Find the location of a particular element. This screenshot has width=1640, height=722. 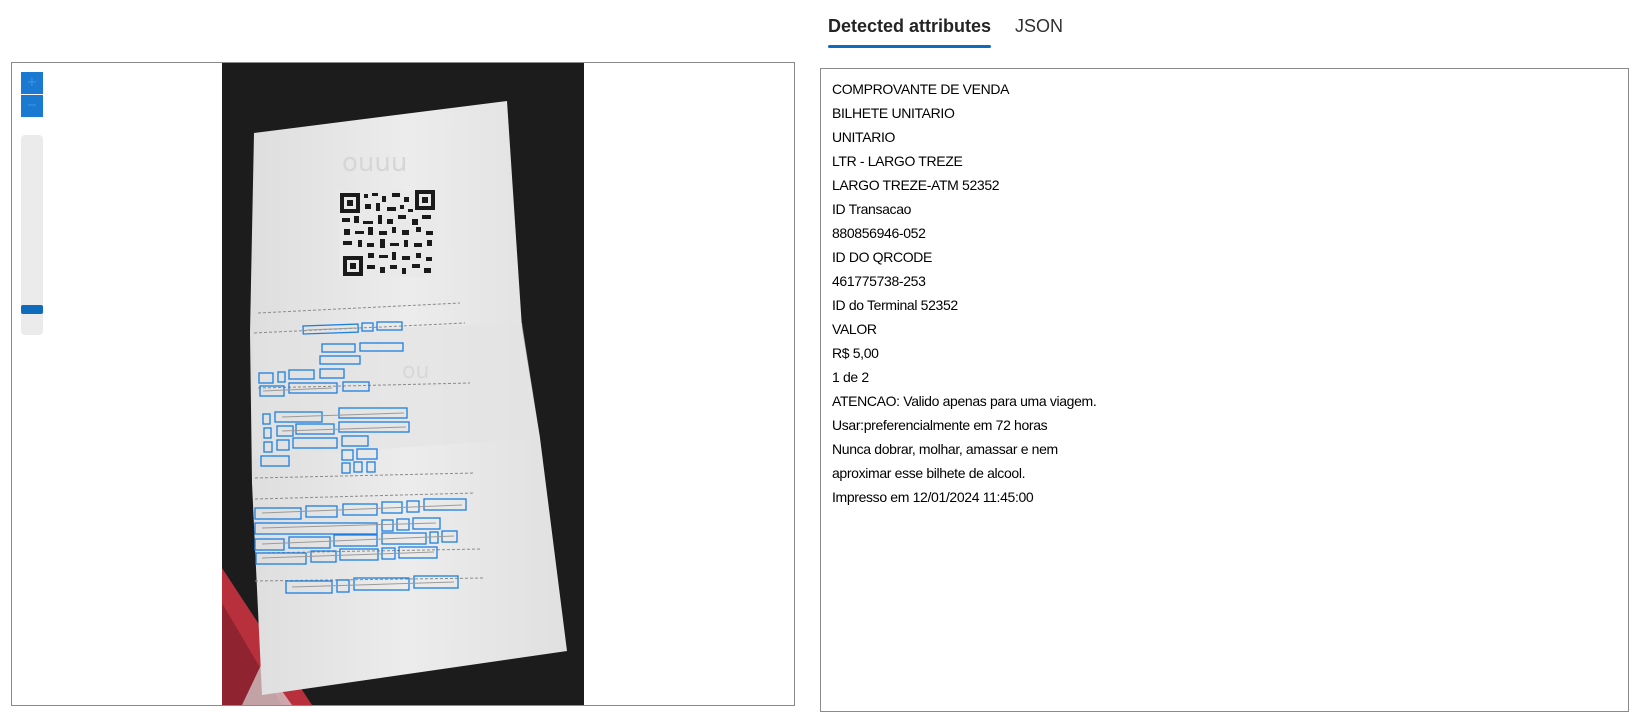

attribute-line: ID Transacao is located at coordinates (872, 209).